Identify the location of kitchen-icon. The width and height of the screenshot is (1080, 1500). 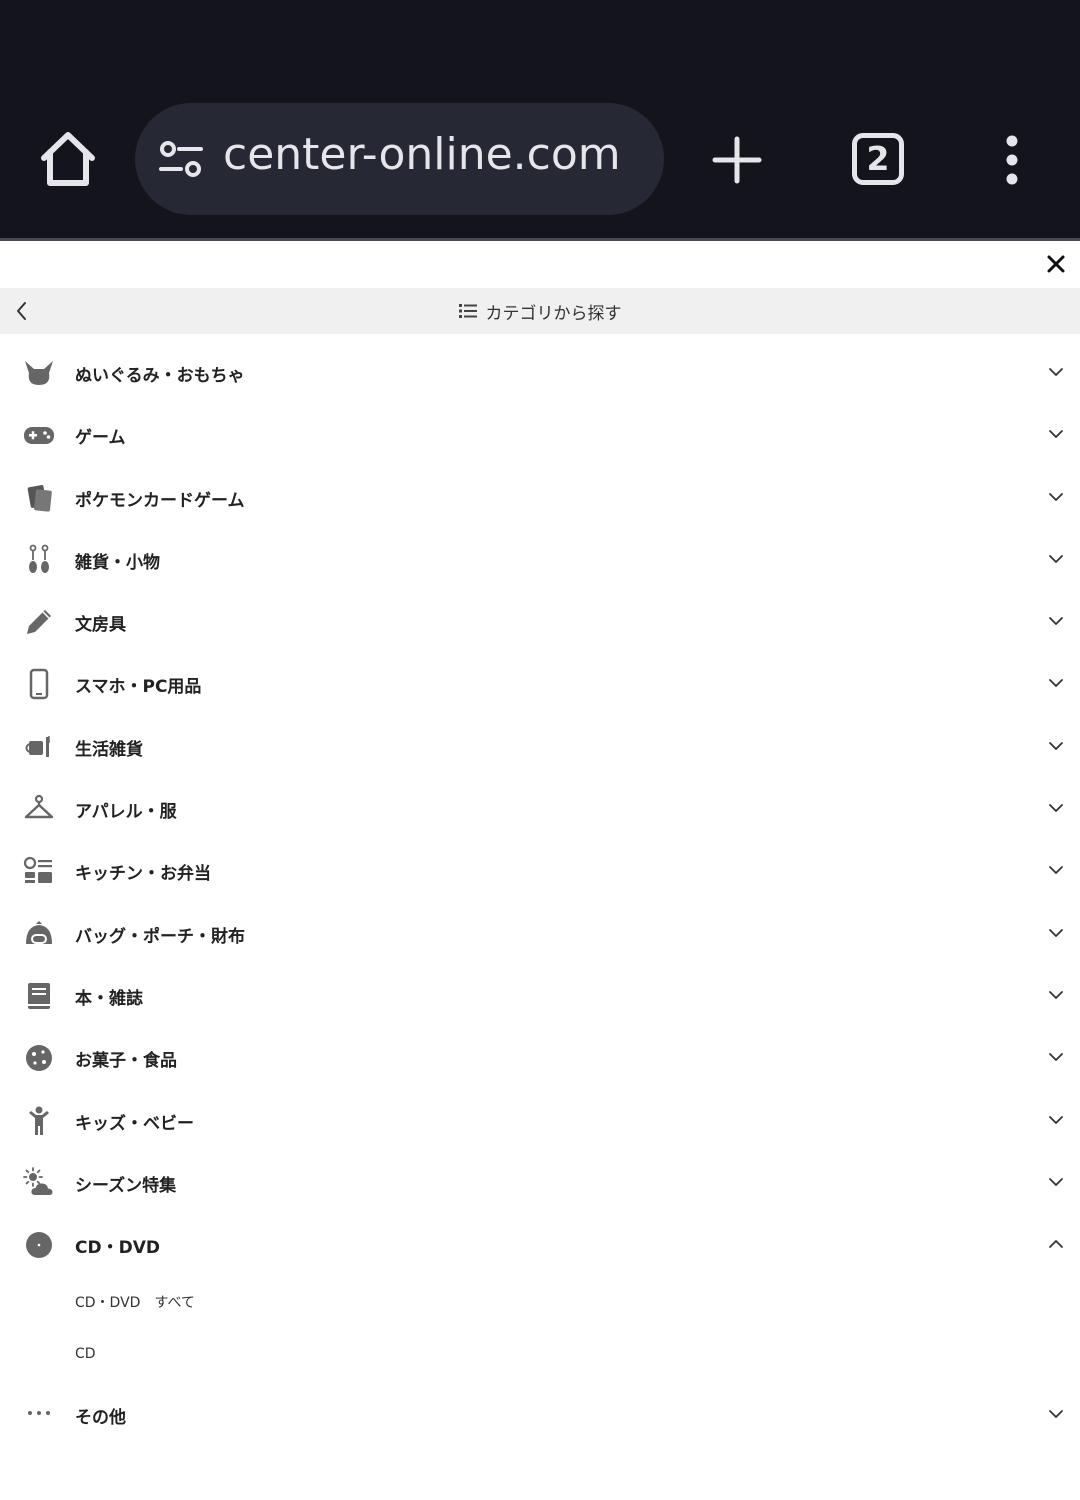
(37, 870).